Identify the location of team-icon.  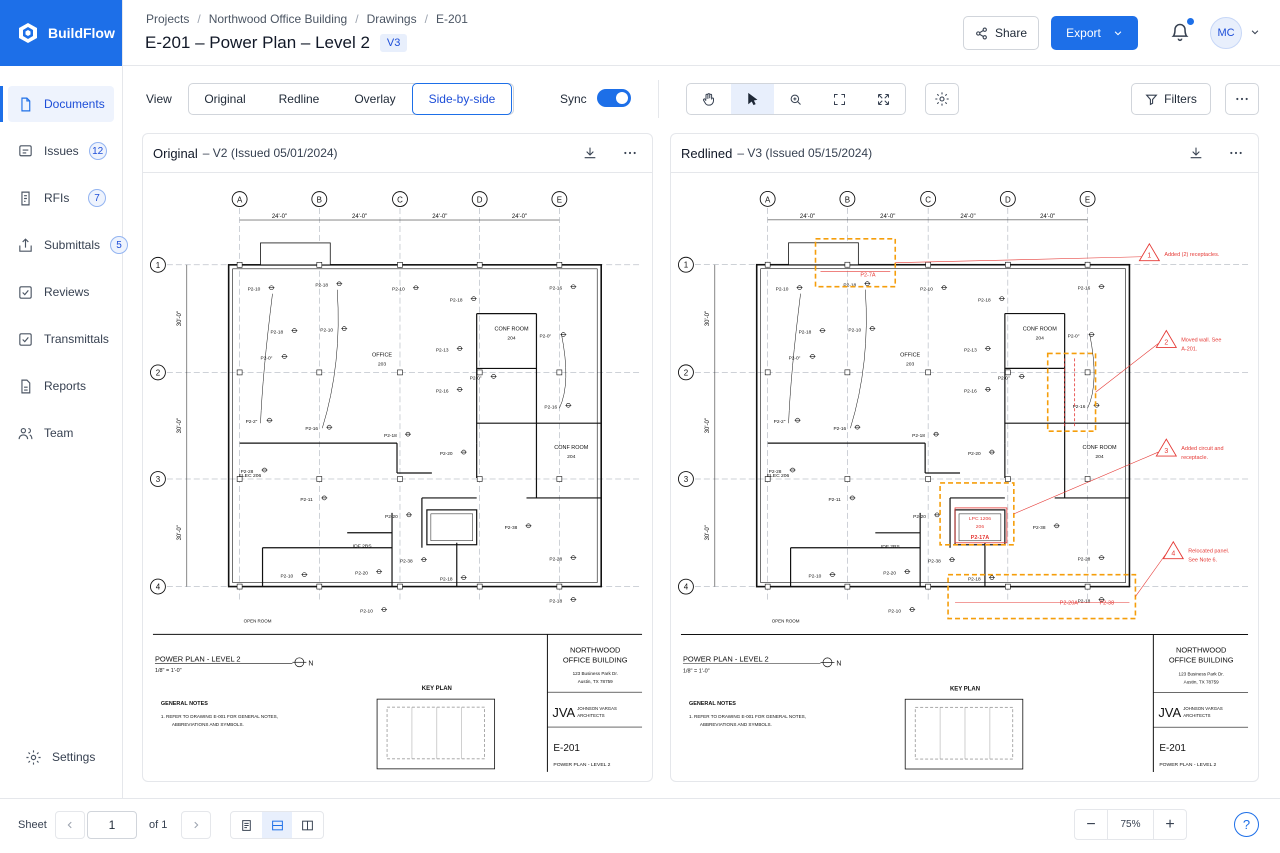
(25, 433).